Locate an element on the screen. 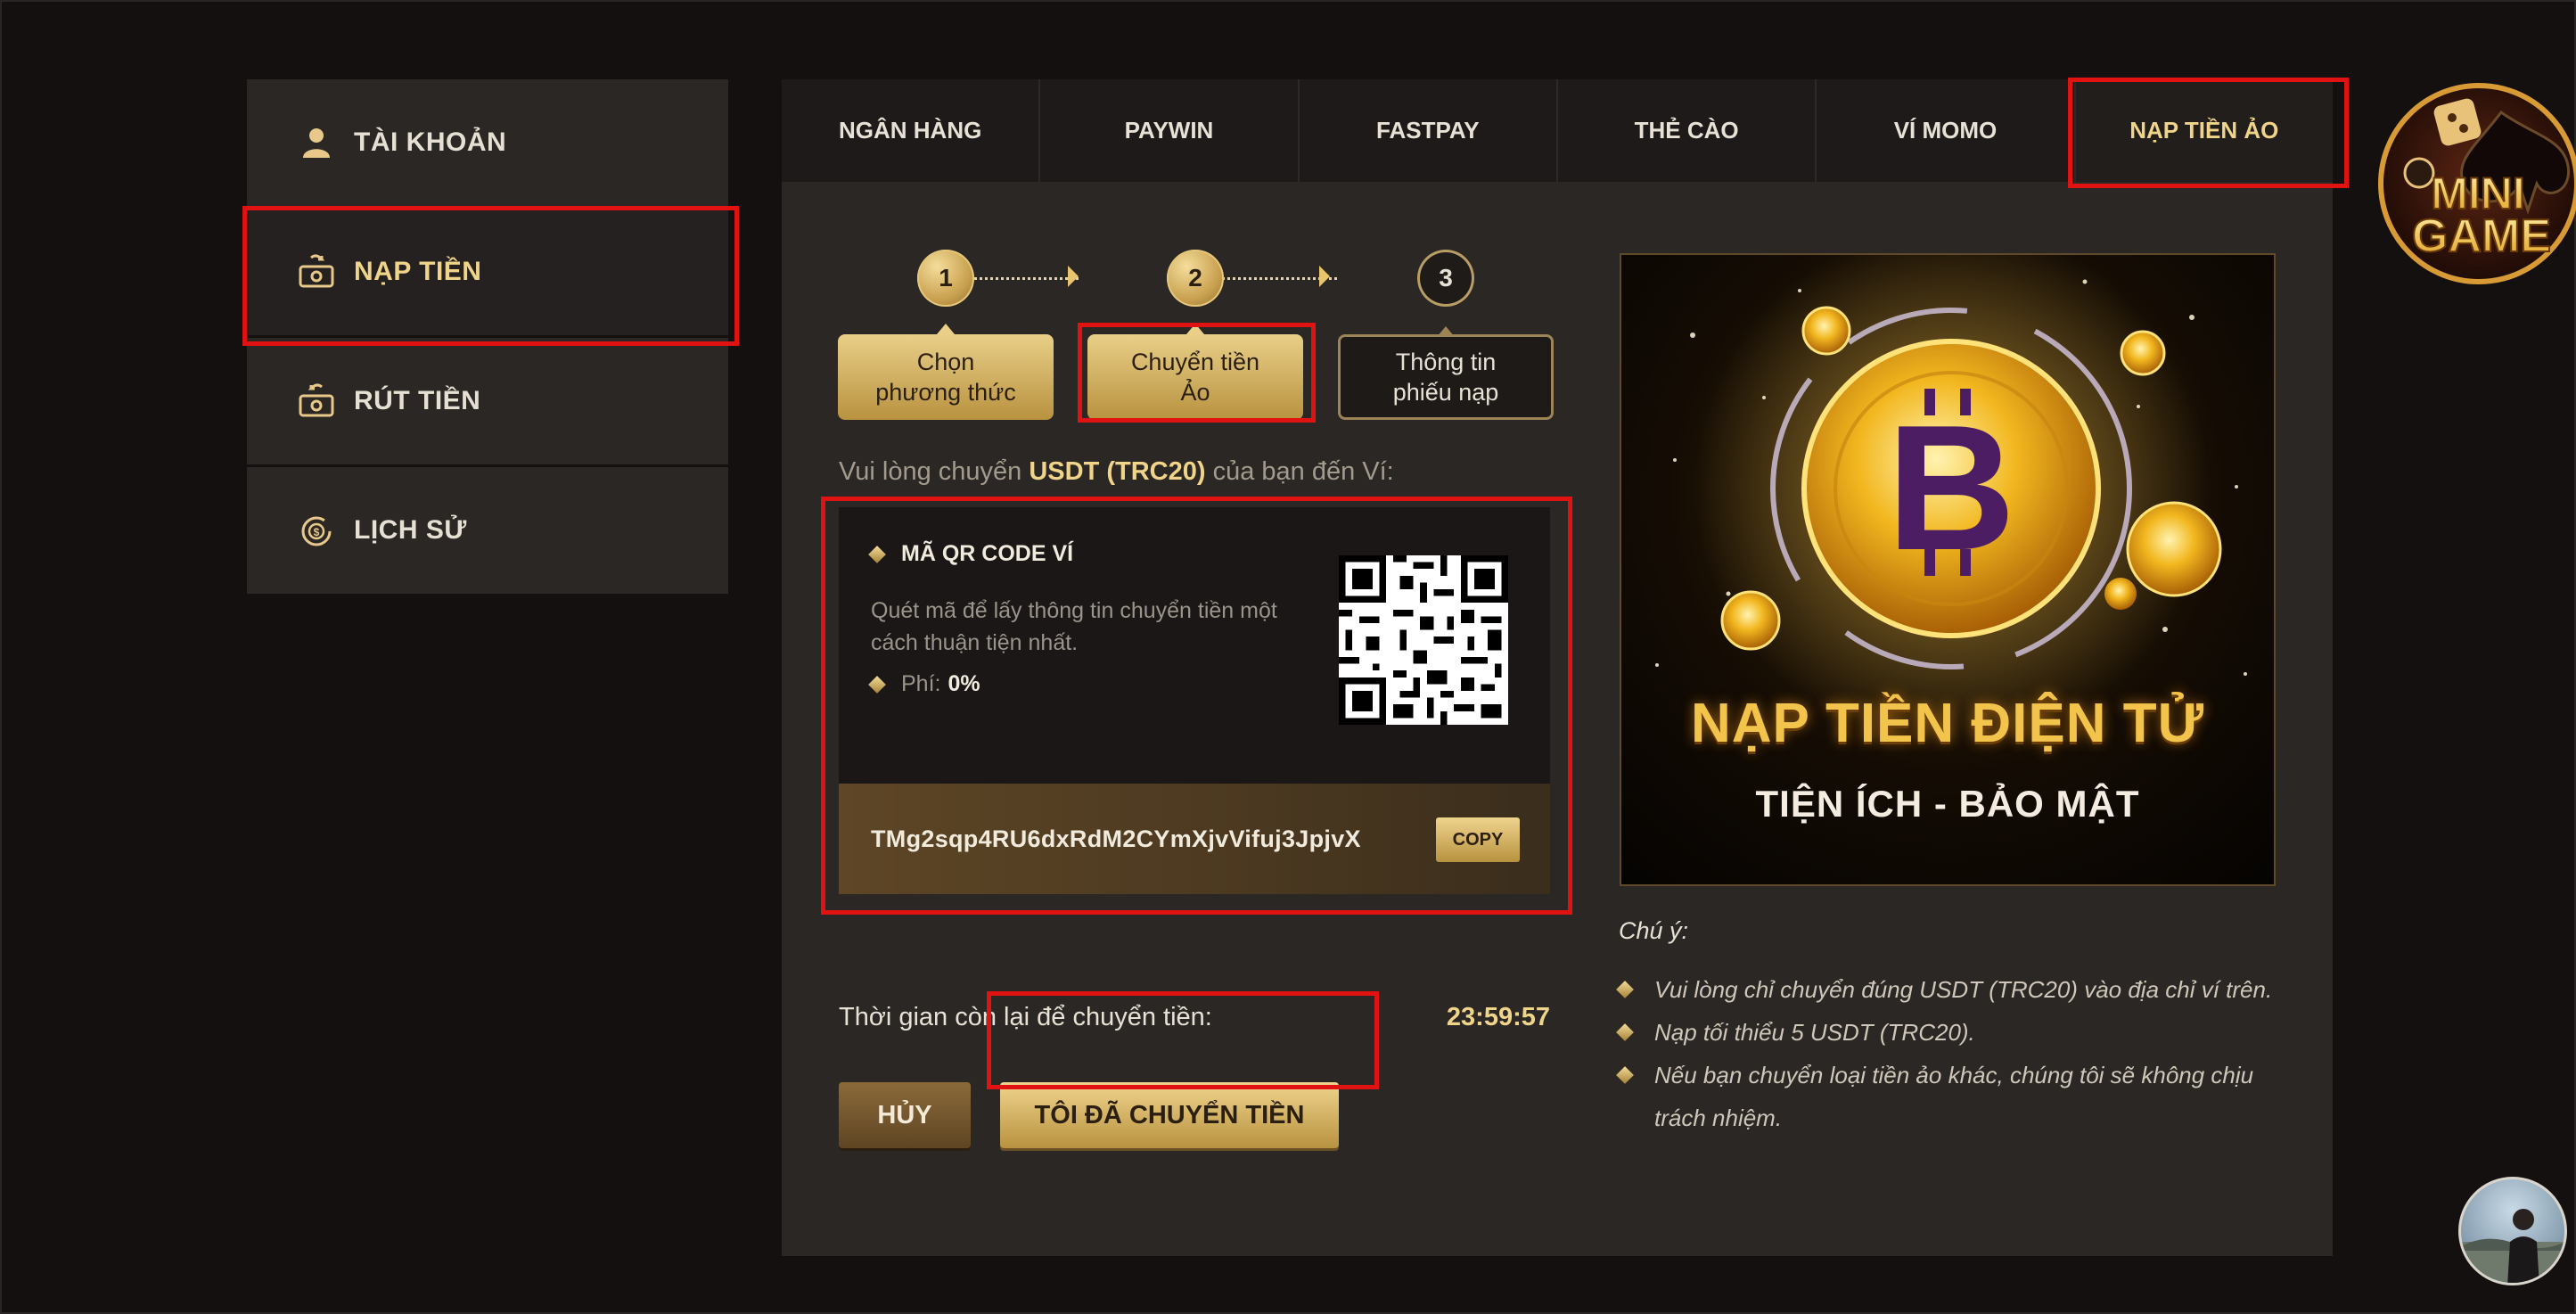 This screenshot has width=2576, height=1314. fee-row: Phí: 0% is located at coordinates (924, 684).